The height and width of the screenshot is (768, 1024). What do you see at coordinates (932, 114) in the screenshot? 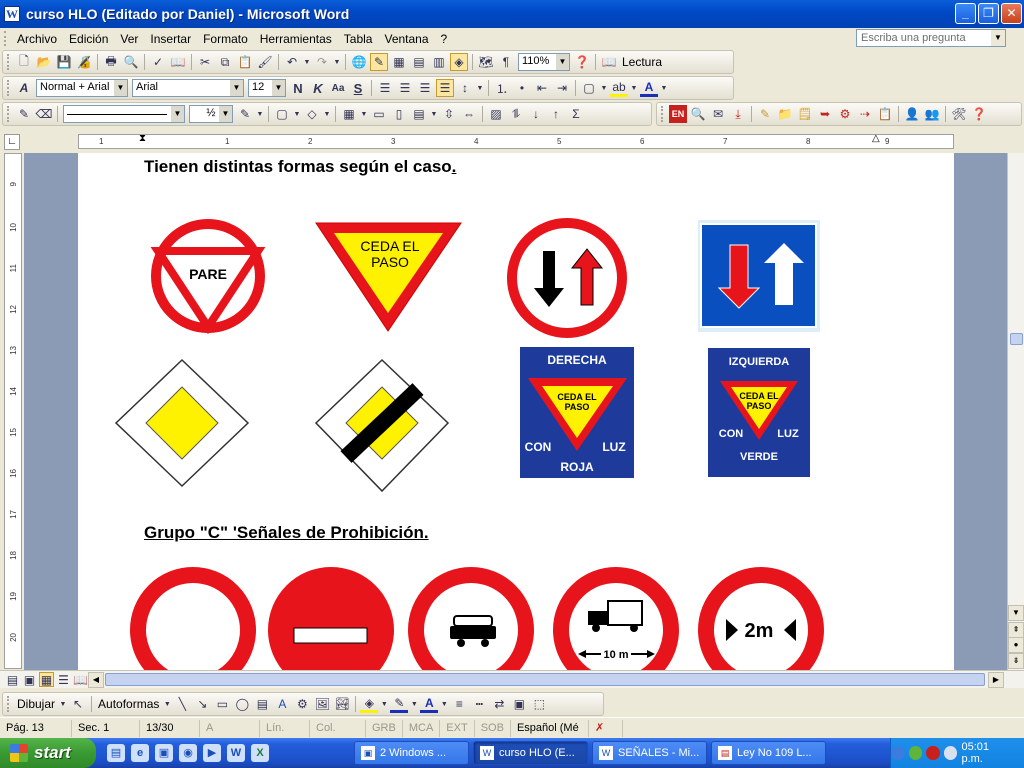
I see `users-icon: 👥` at bounding box center [932, 114].